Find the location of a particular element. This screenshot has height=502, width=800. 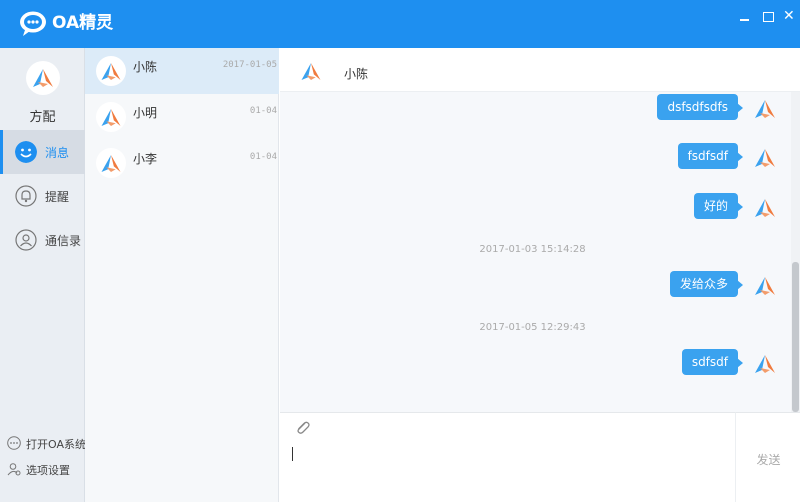

conversation-item: 小李 01-04 is located at coordinates (182, 163).